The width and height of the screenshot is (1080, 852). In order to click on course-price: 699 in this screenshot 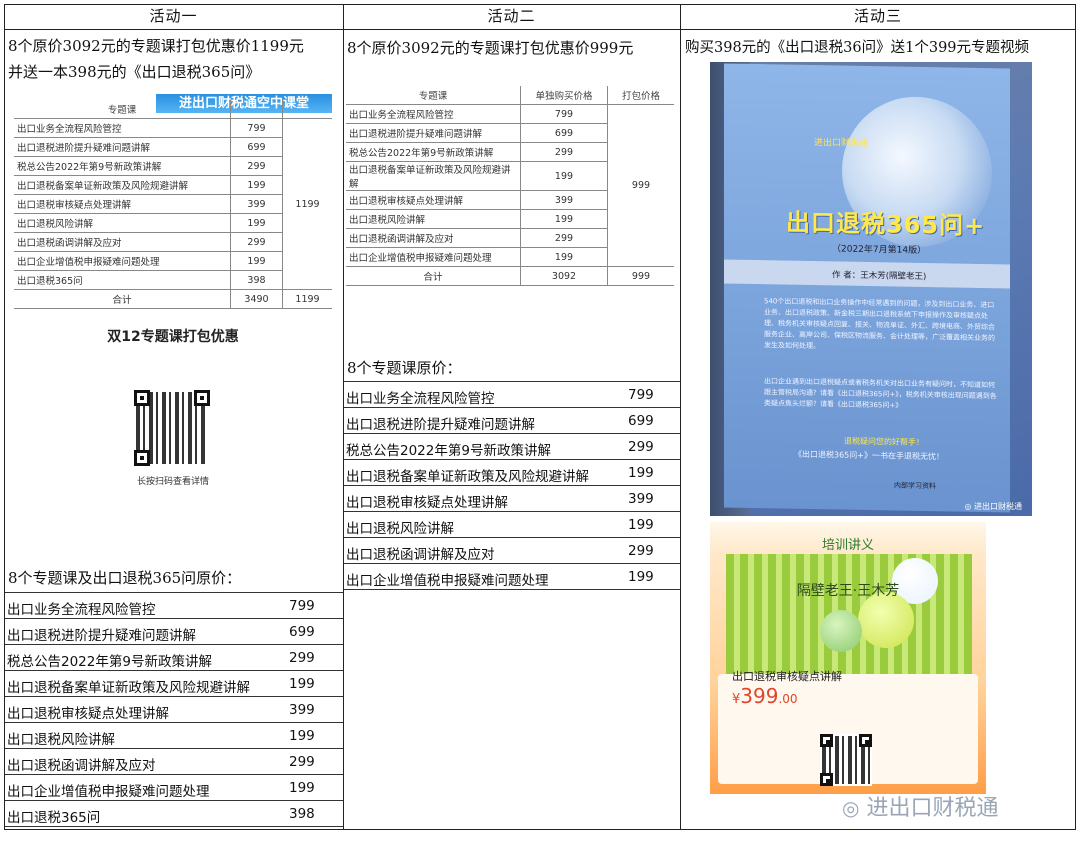, I will do `click(564, 133)`.